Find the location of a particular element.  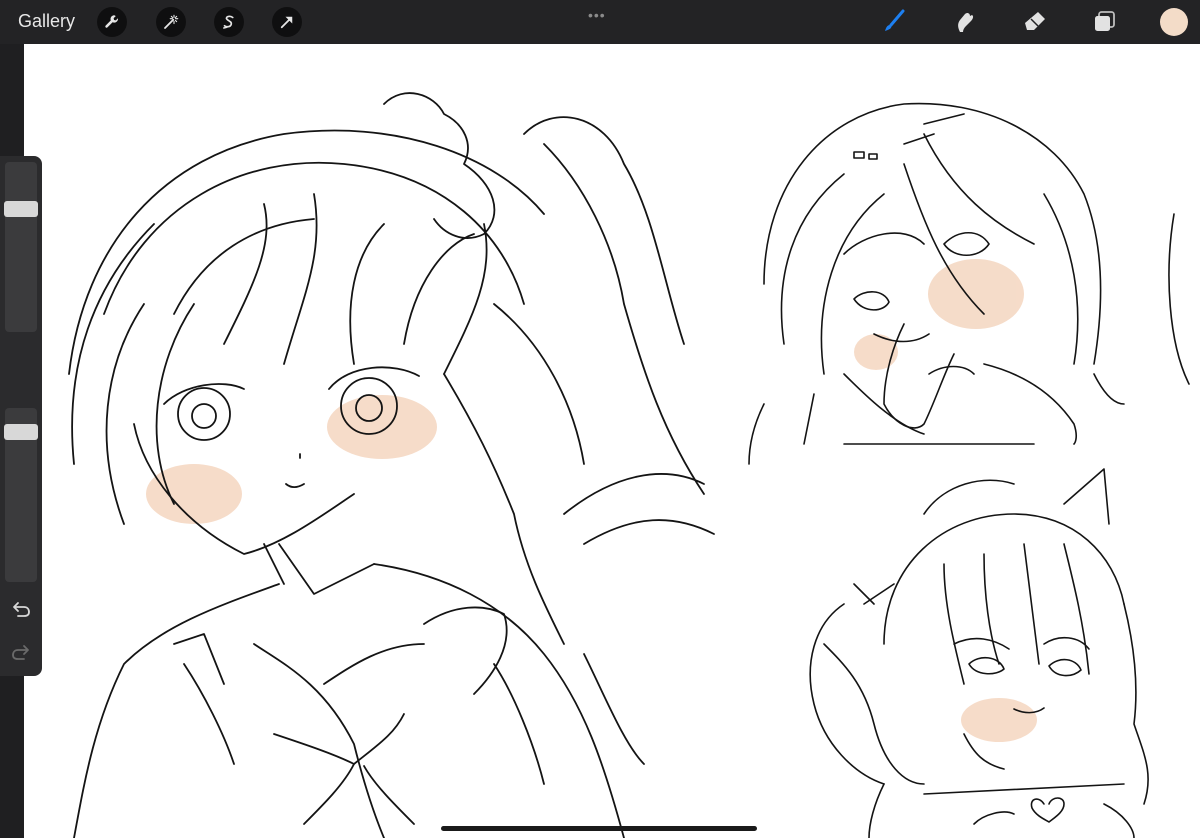

color-swatch-button is located at coordinates (1174, 22).